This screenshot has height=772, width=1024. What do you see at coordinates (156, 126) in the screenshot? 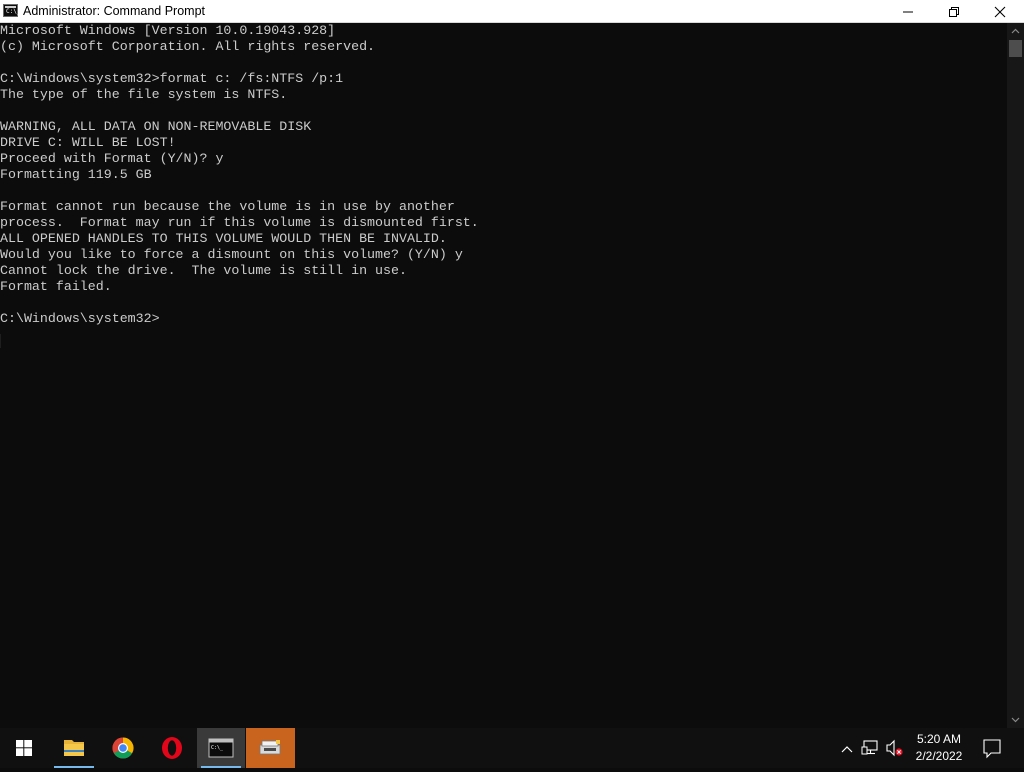
I see `console-line: WARNING, ALL DATA ON NON-REMOVABLE DISK` at bounding box center [156, 126].